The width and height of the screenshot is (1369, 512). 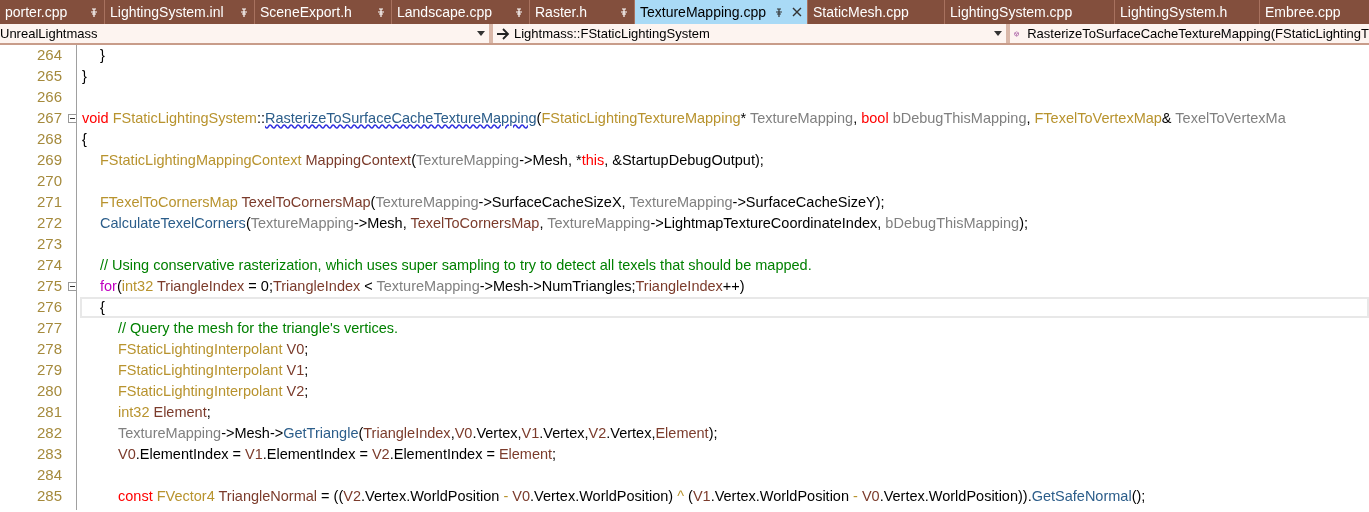 I want to click on line-number: 283, so click(x=48, y=454).